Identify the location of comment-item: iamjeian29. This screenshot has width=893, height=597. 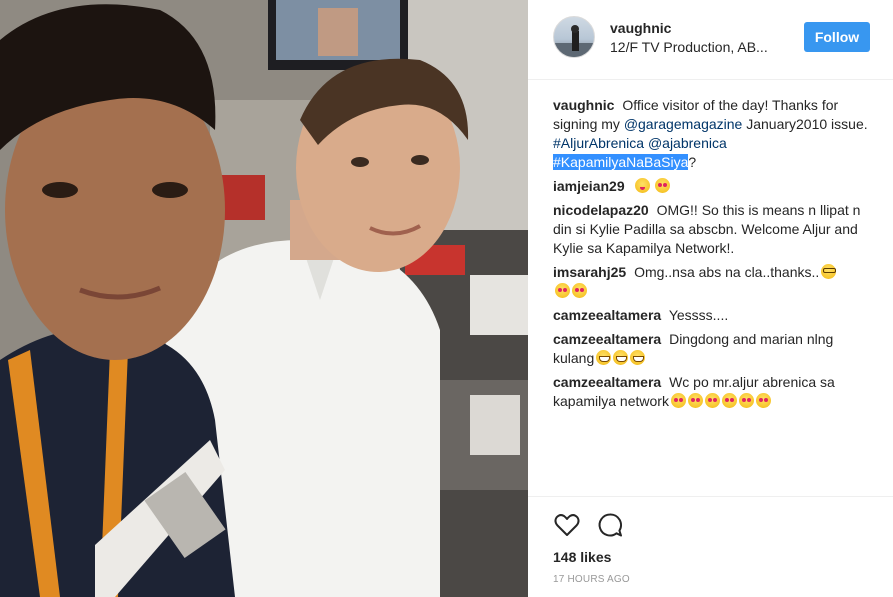
(713, 186).